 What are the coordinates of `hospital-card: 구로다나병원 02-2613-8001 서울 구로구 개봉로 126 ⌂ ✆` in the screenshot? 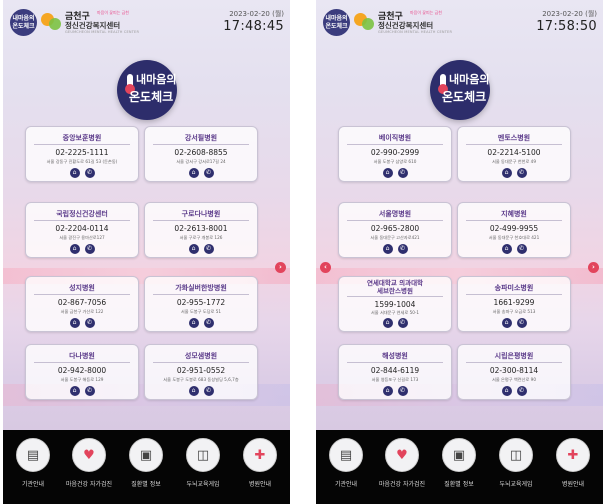 It's located at (201, 230).